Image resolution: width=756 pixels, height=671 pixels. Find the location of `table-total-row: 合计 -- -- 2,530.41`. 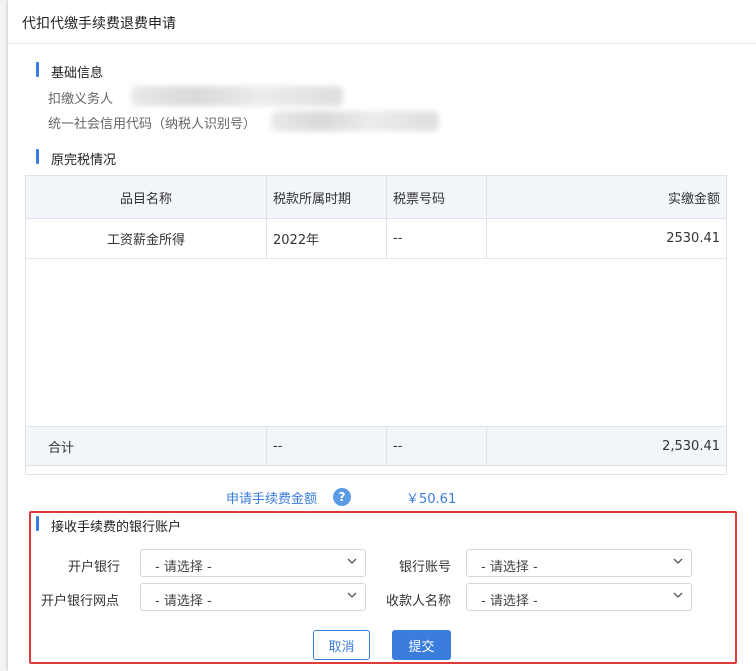

table-total-row: 合计 -- -- 2,530.41 is located at coordinates (376, 446).